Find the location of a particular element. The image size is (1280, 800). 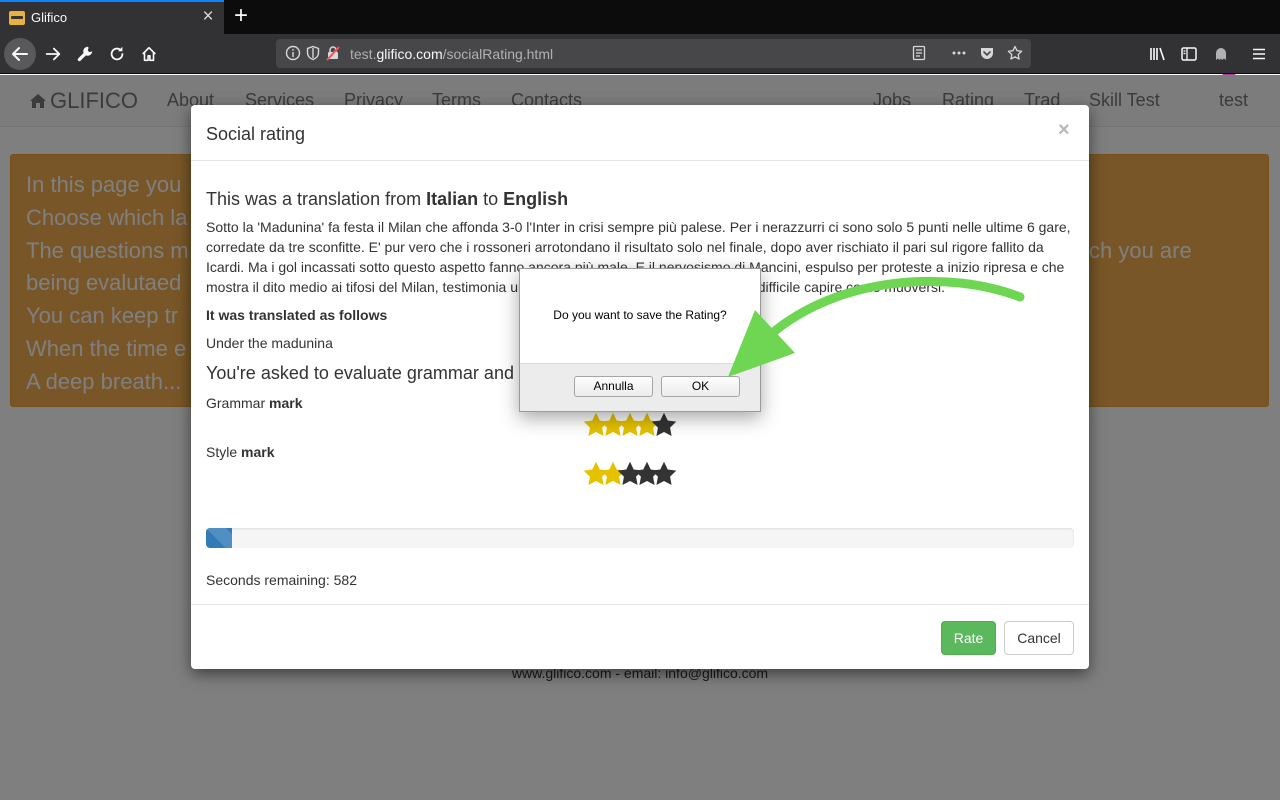

insecure-lock-icon is located at coordinates (333, 53).